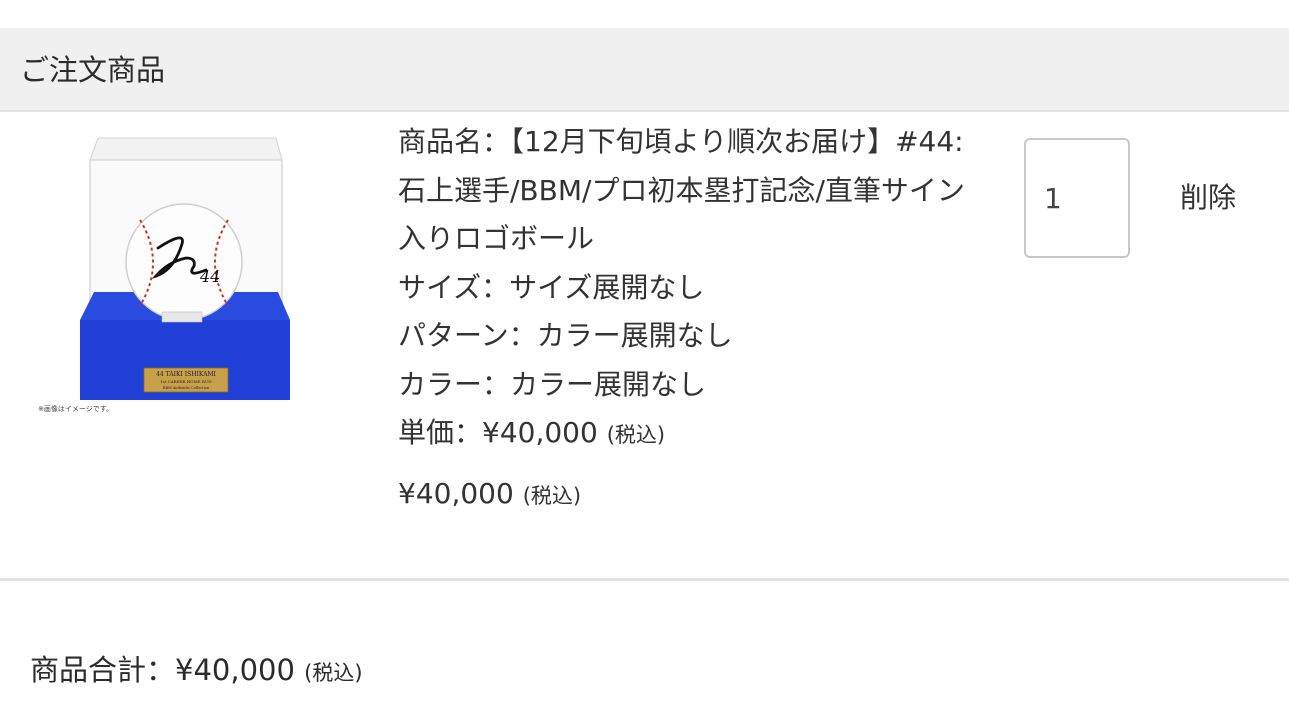 This screenshot has width=1289, height=719. I want to click on section-header: ご注文商品, so click(644, 70).